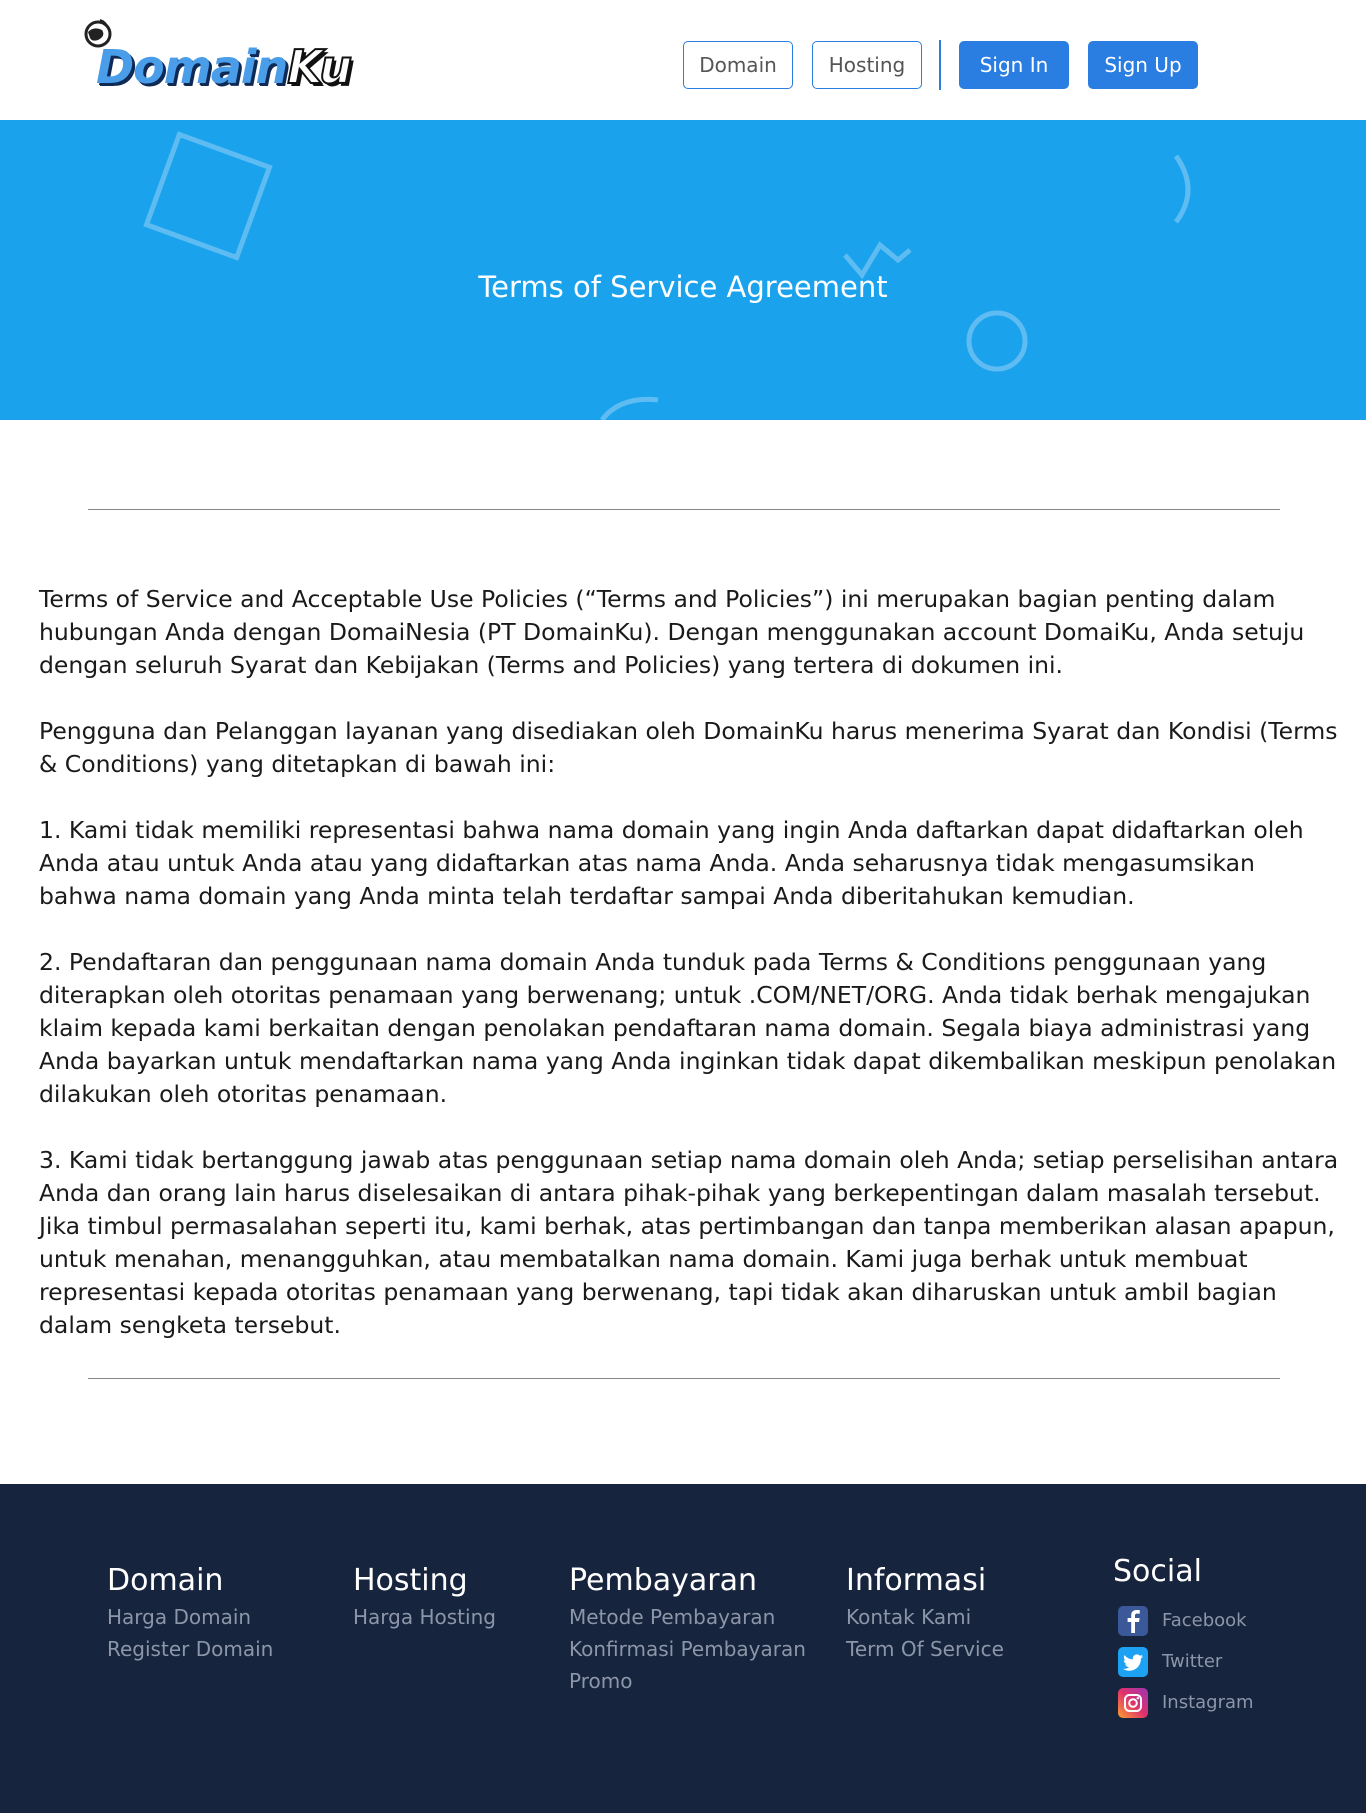 The height and width of the screenshot is (1813, 1366). Describe the element at coordinates (424, 1617) in the screenshot. I see `footer-link-harga-hosting: Harga Hosting` at that location.